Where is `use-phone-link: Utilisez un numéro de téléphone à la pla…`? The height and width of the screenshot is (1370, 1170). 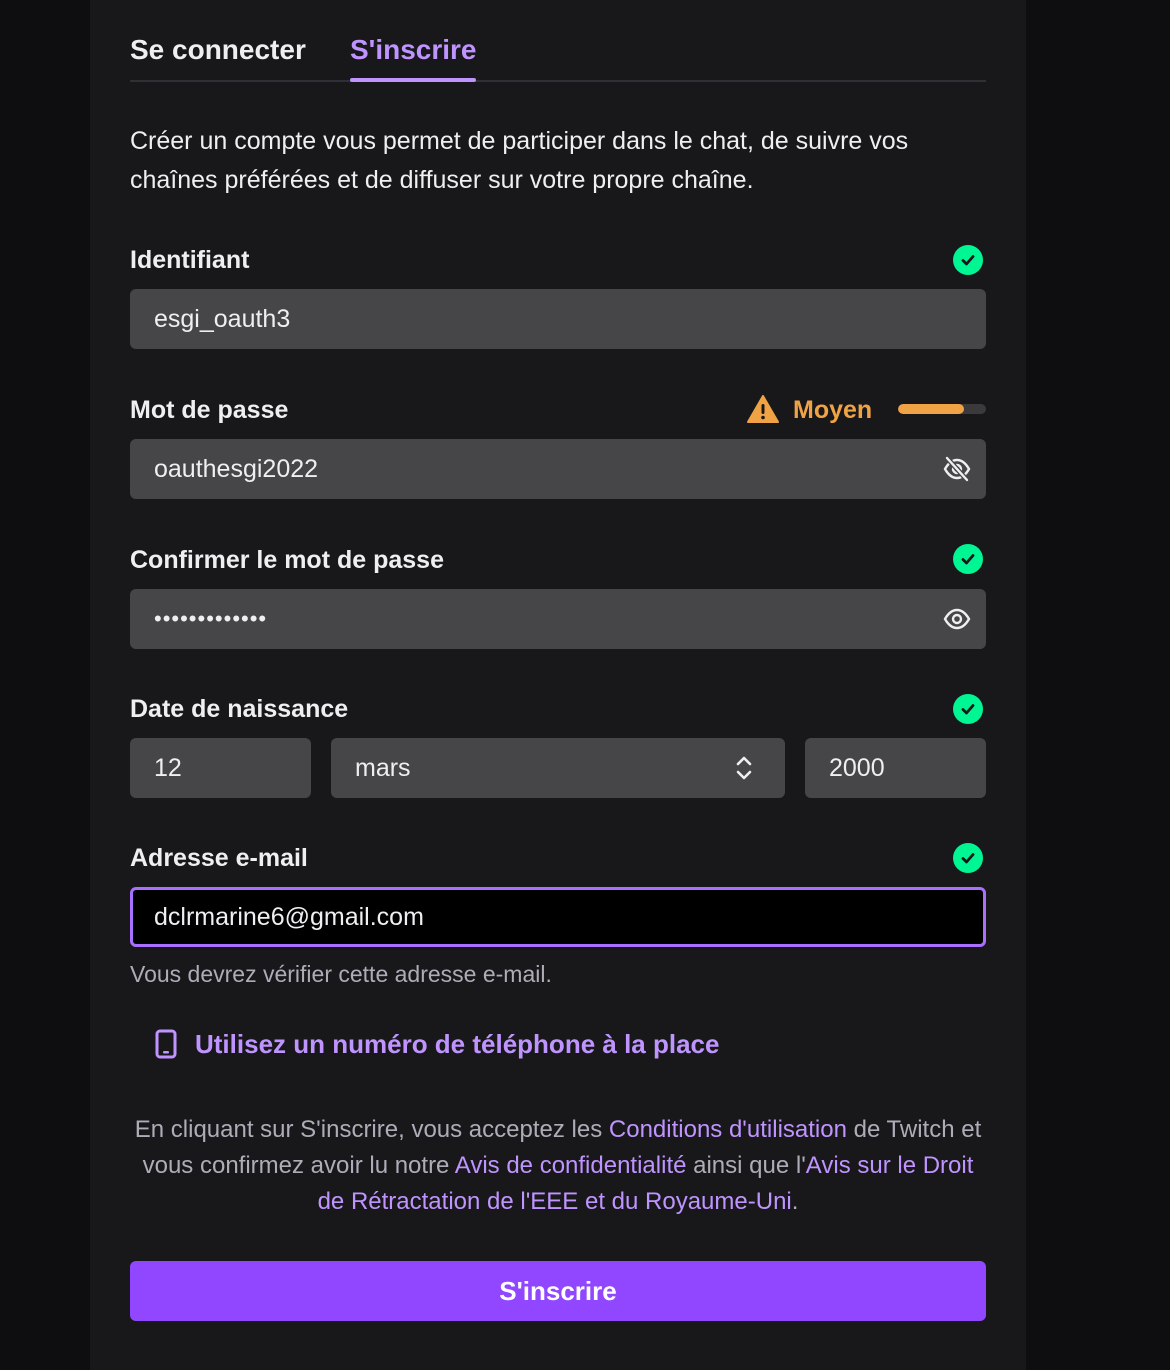 use-phone-link: Utilisez un numéro de téléphone à la pla… is located at coordinates (437, 1044).